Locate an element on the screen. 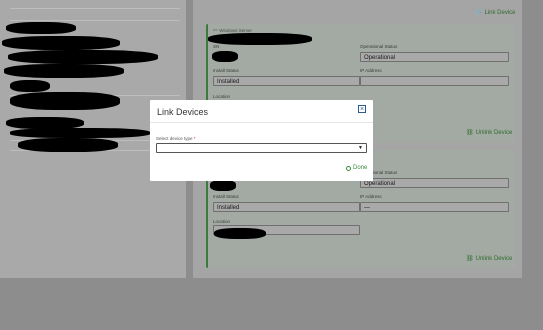  card-header-label: Windows Server is located at coordinates (236, 30).